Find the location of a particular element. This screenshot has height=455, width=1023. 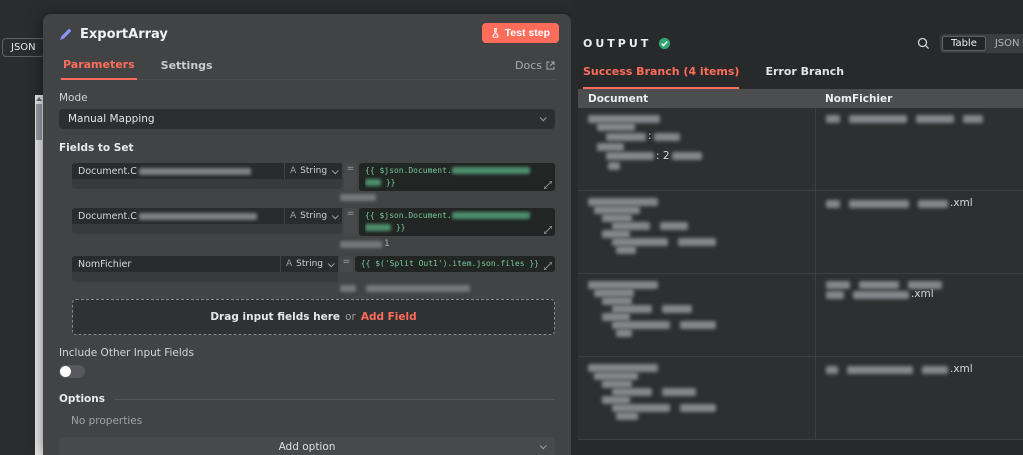

options-label: Options is located at coordinates (82, 399).